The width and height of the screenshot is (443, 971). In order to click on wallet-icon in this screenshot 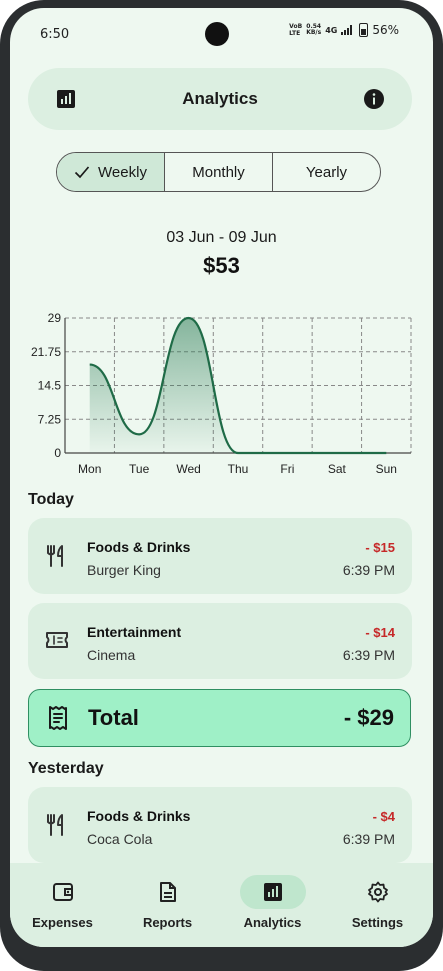, I will do `click(63, 892)`.